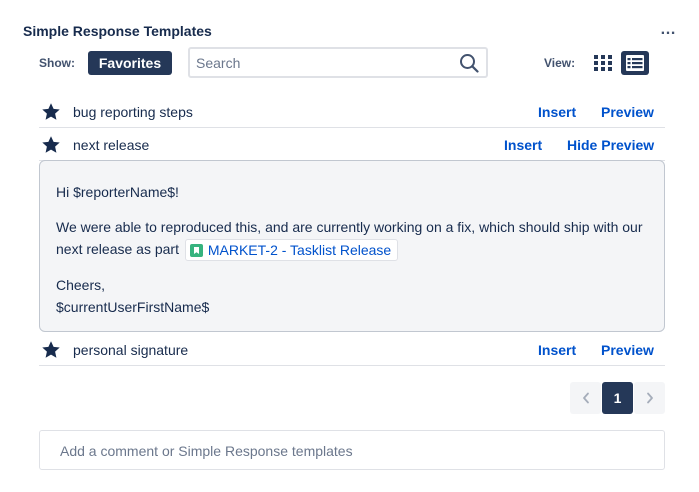  I want to click on next-page-button, so click(649, 398).